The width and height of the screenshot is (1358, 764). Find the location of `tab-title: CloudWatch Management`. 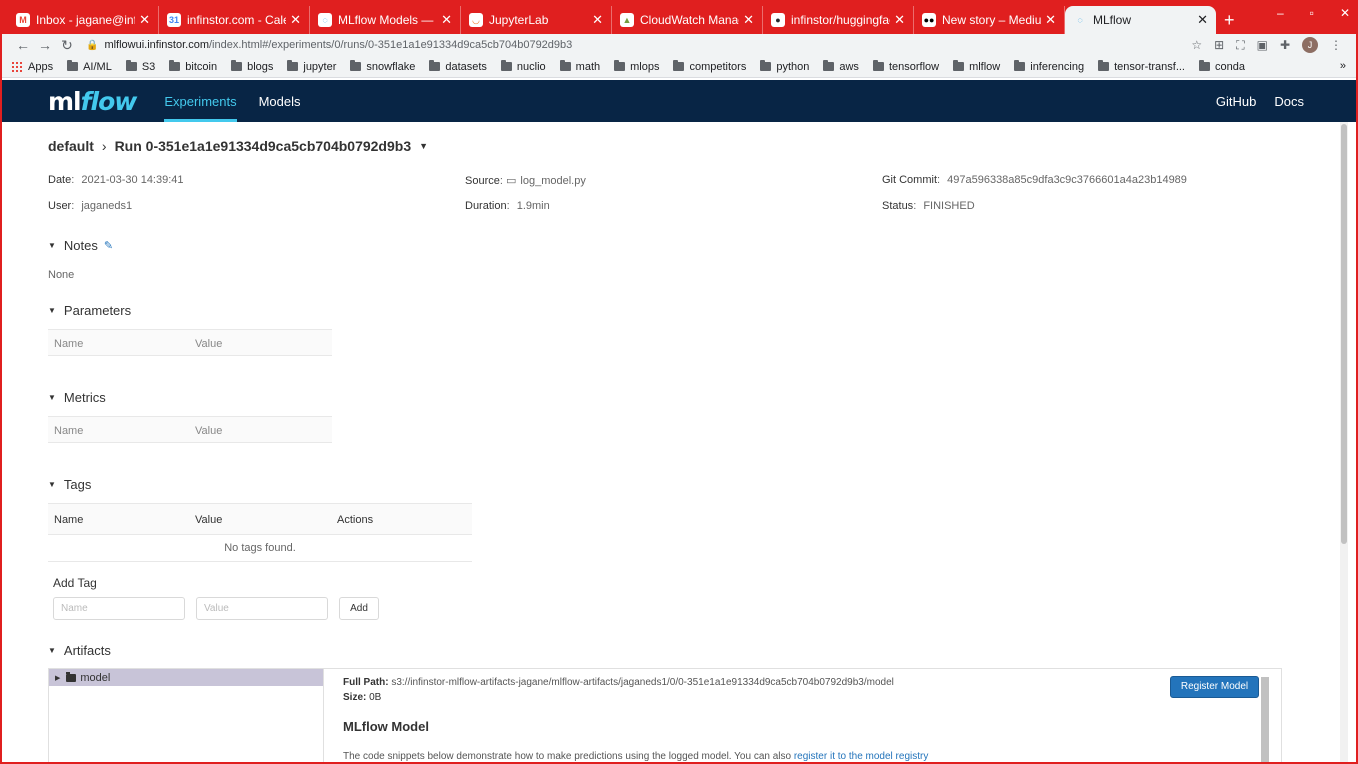

tab-title: CloudWatch Management is located at coordinates (689, 20).